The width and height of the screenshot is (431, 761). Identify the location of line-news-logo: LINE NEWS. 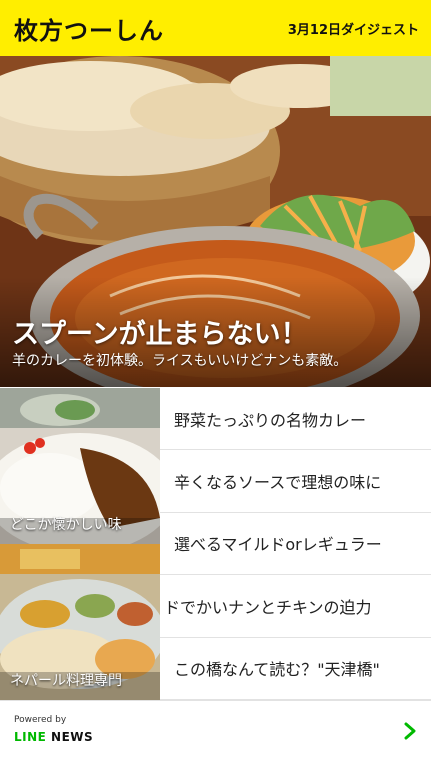
(53, 737).